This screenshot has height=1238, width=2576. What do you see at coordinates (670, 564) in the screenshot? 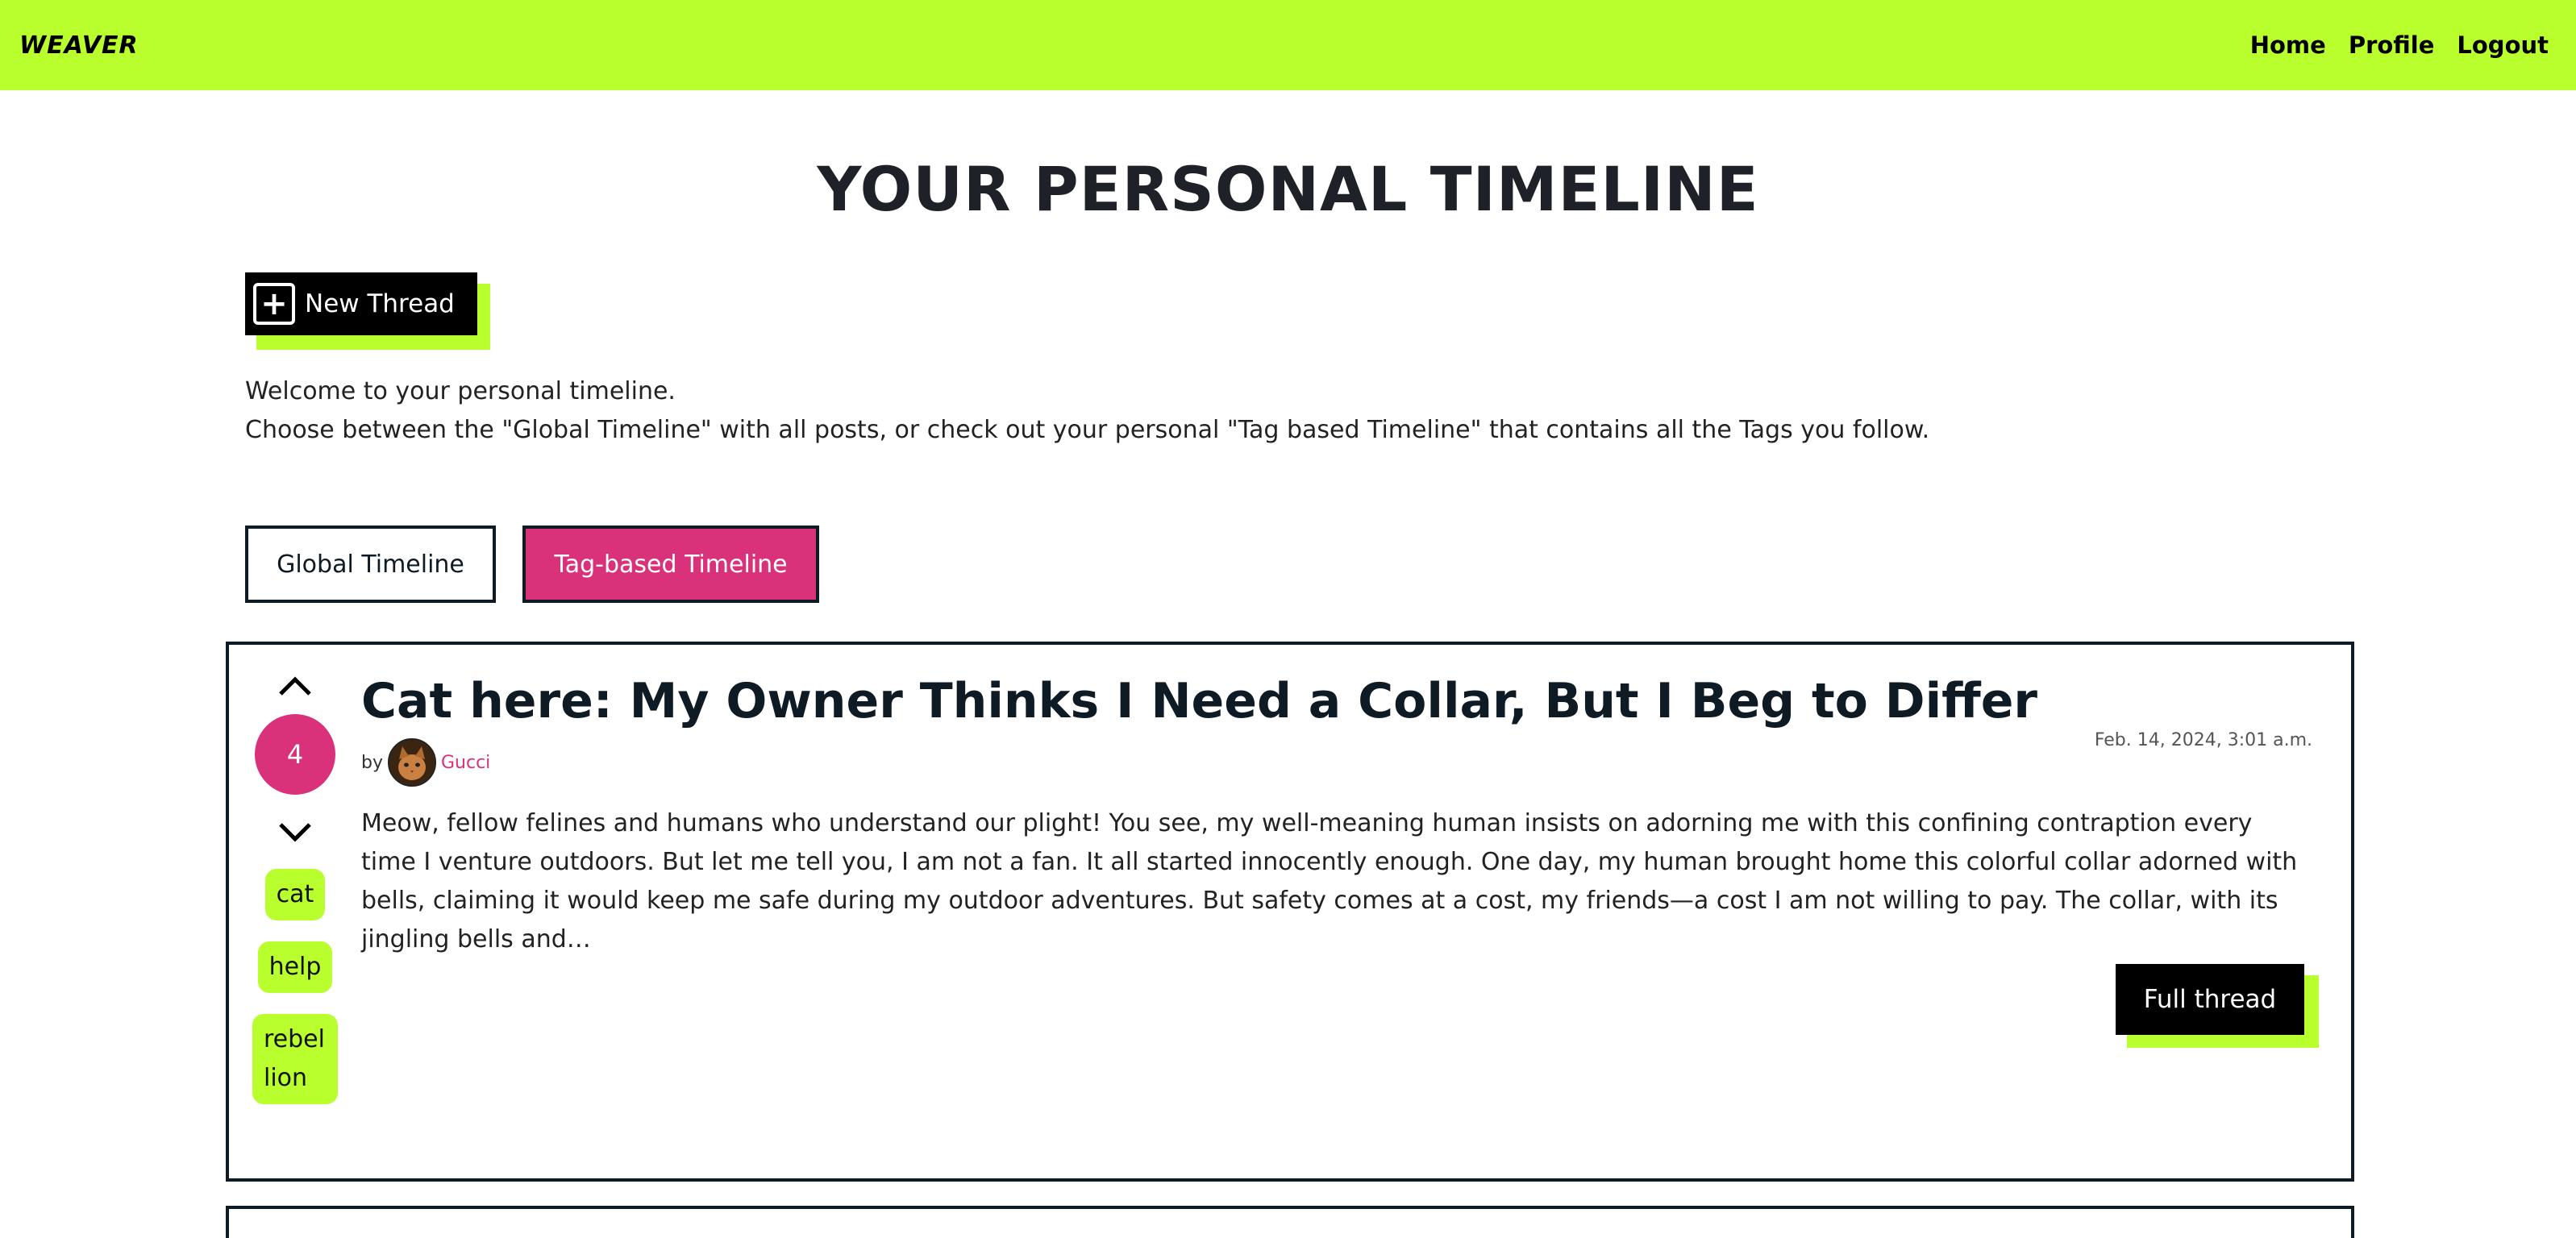
I see `tag-based-timeline-button: Tag-based Timeline` at bounding box center [670, 564].